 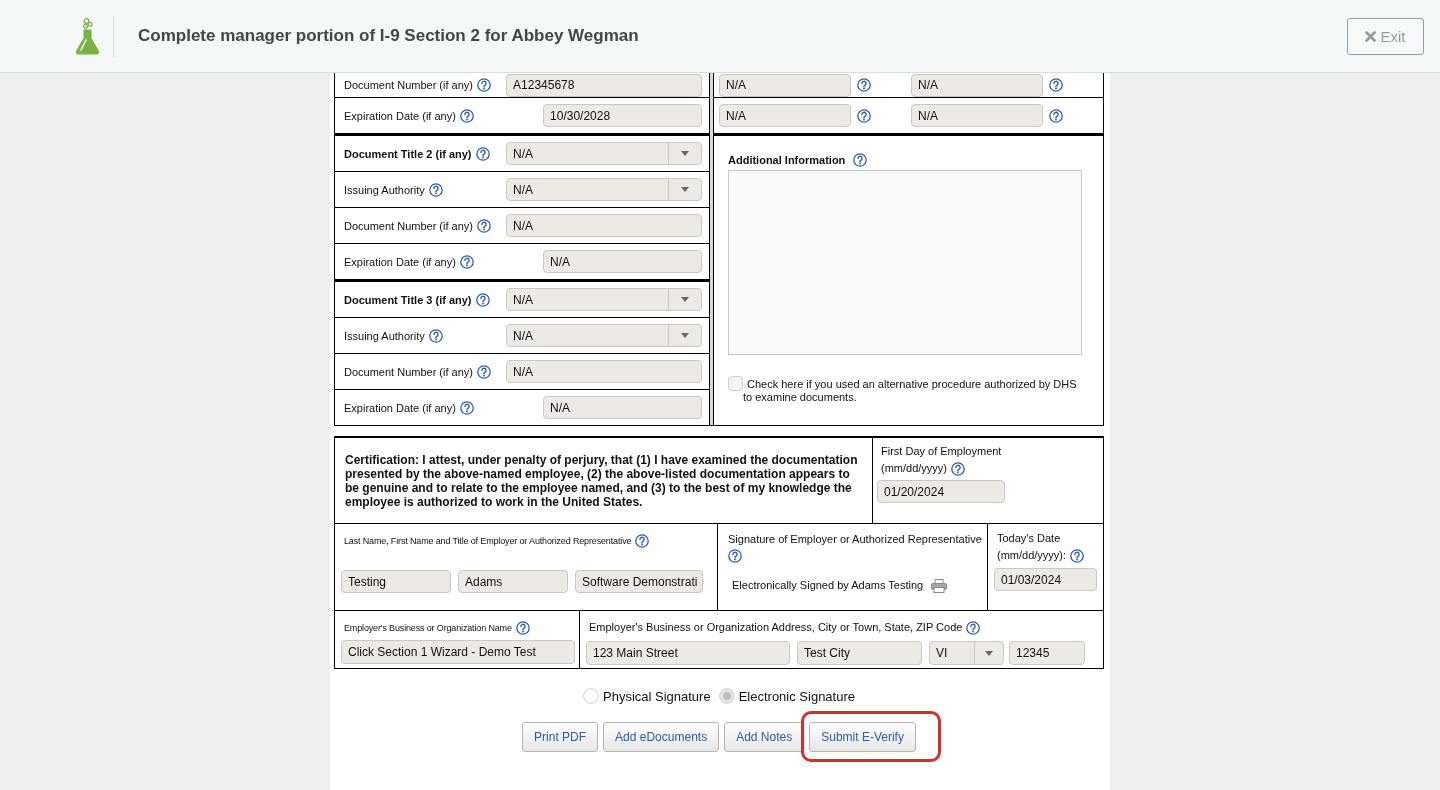 What do you see at coordinates (941, 451) in the screenshot?
I see `field-label: First Day of Employment` at bounding box center [941, 451].